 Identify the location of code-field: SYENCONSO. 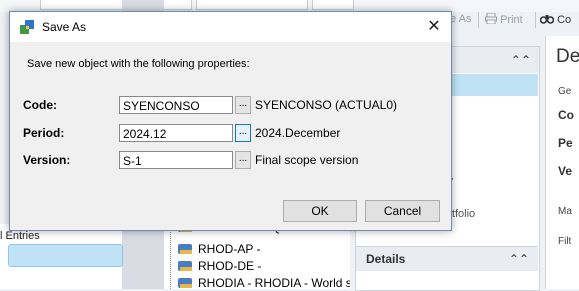
(176, 105).